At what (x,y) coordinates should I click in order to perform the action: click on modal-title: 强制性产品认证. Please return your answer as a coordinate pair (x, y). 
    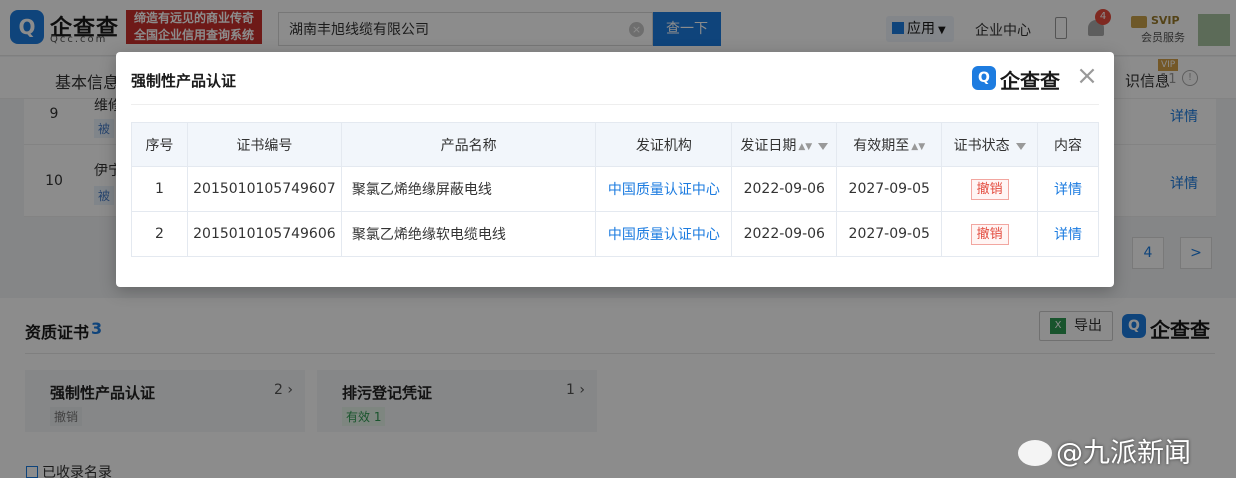
    Looking at the image, I should click on (184, 81).